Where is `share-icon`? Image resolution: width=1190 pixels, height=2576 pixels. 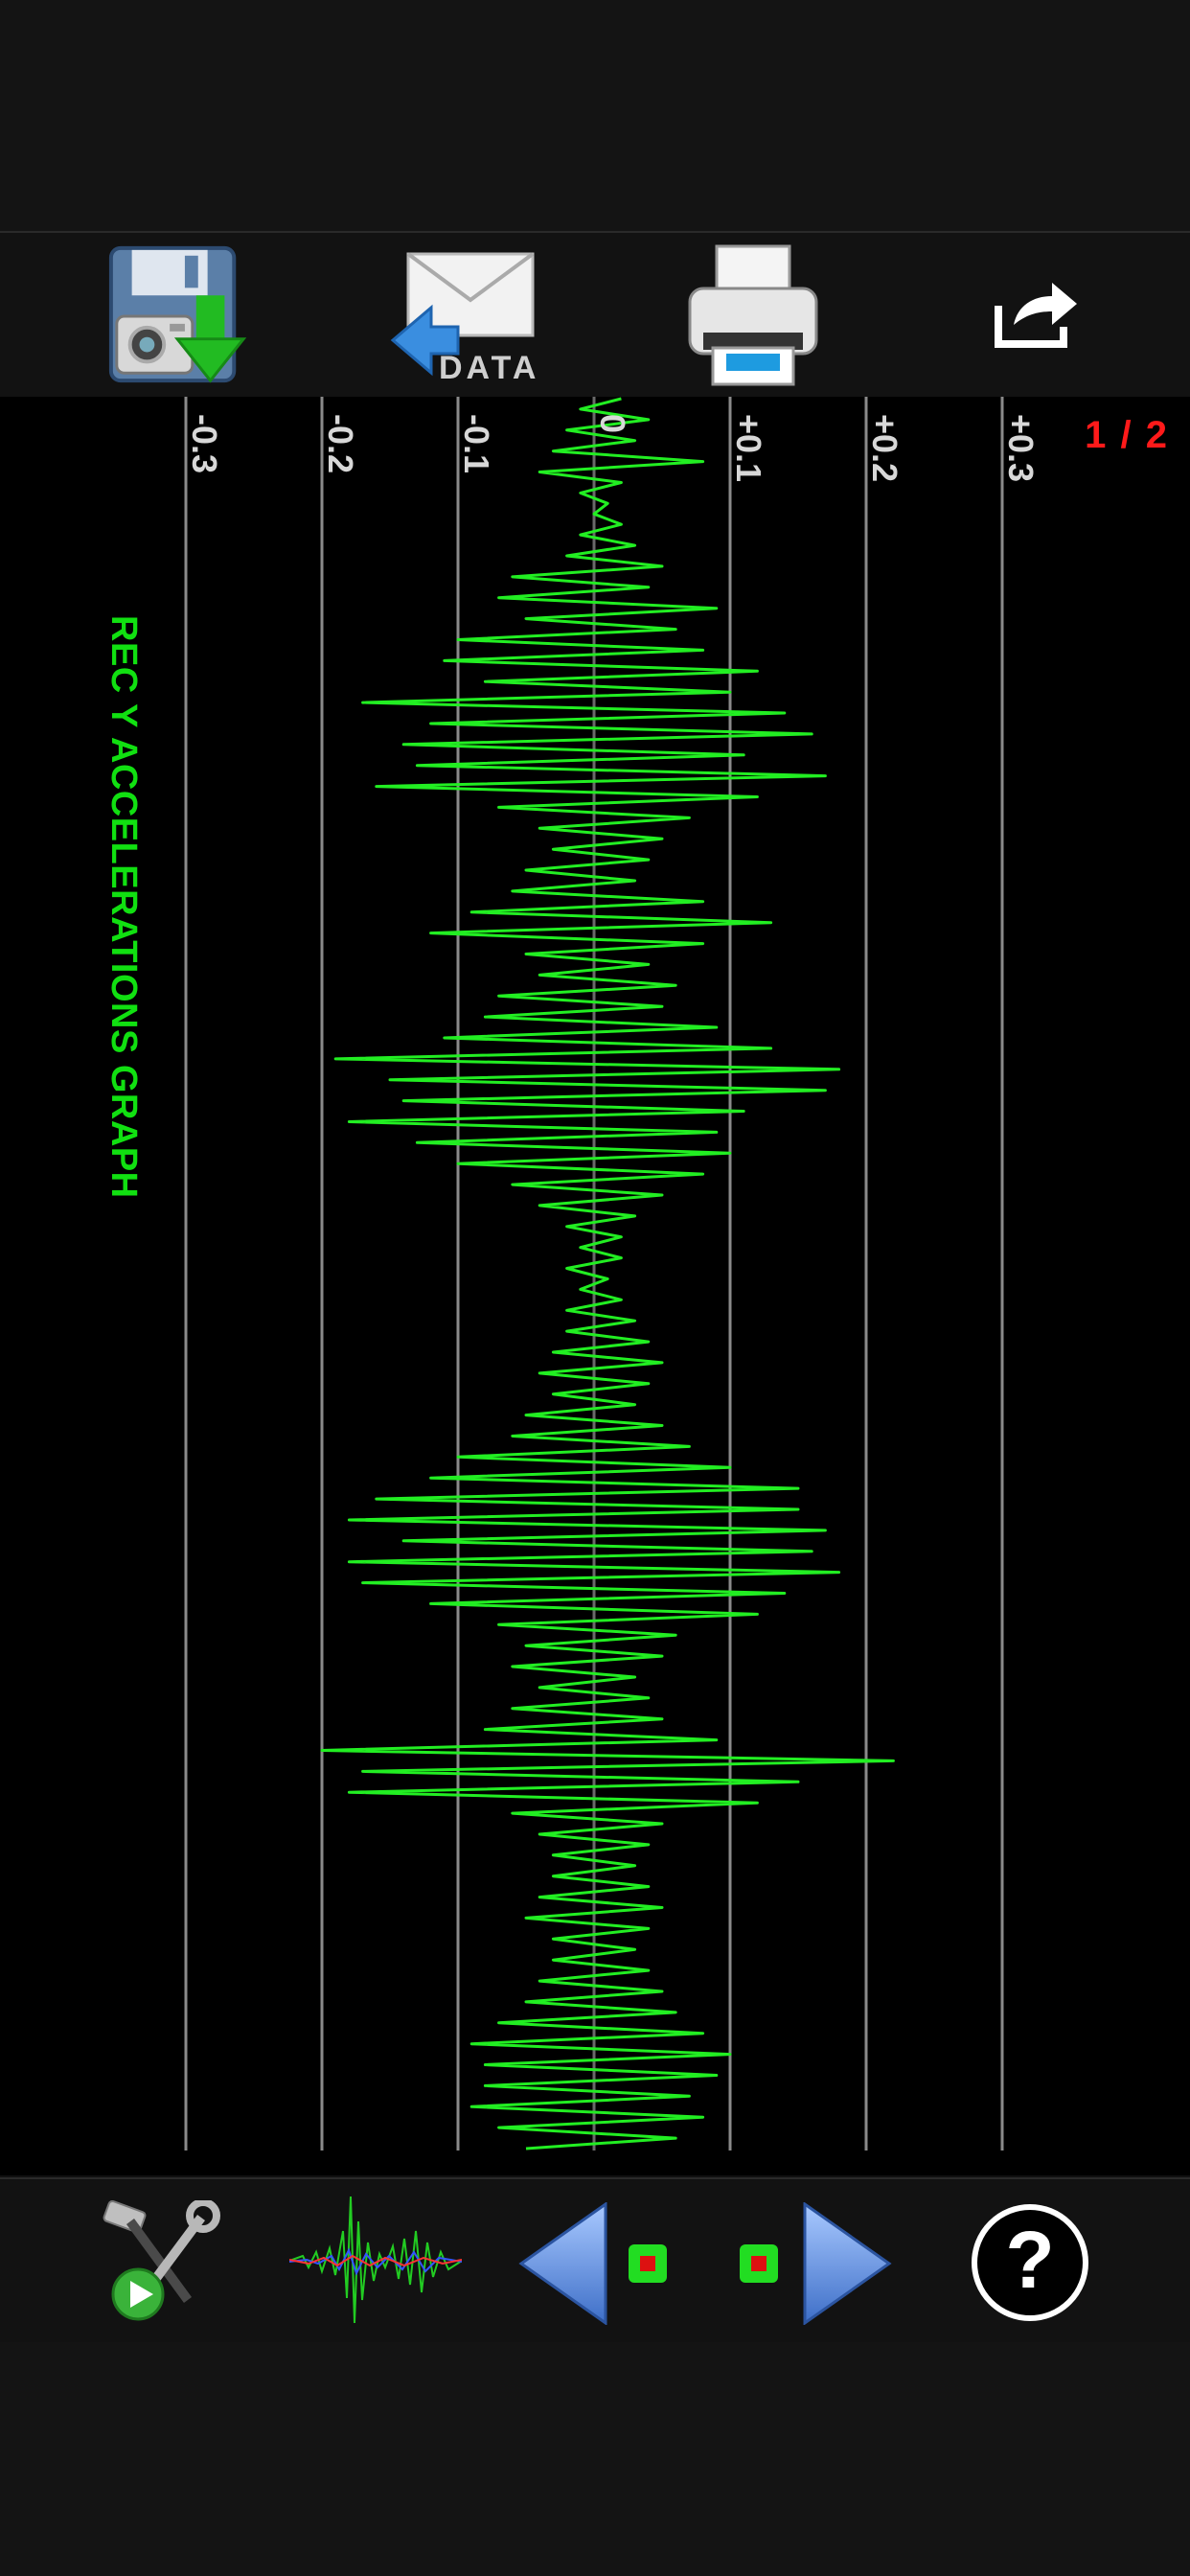
share-icon is located at coordinates (1036, 315).